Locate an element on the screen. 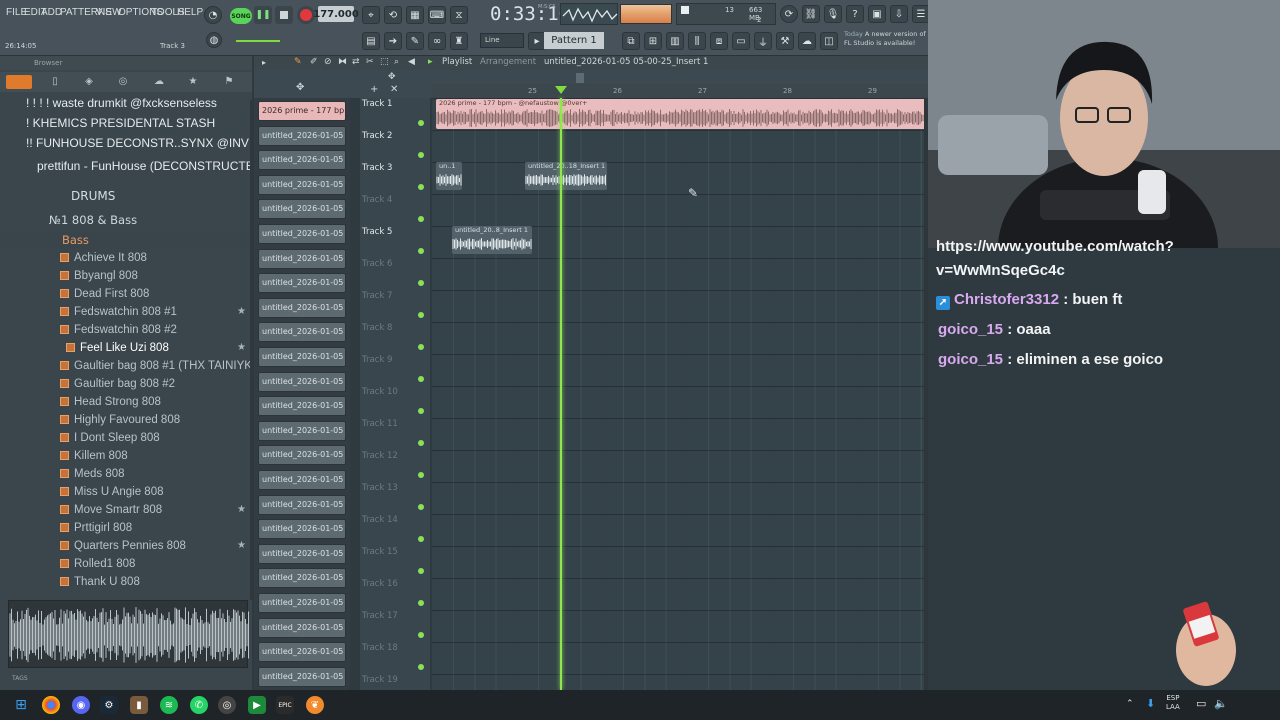 The image size is (1280, 720). audio-clip-main: 2026 prime - 177 bpm - @nefaustow @0ver+ is located at coordinates (682, 114).